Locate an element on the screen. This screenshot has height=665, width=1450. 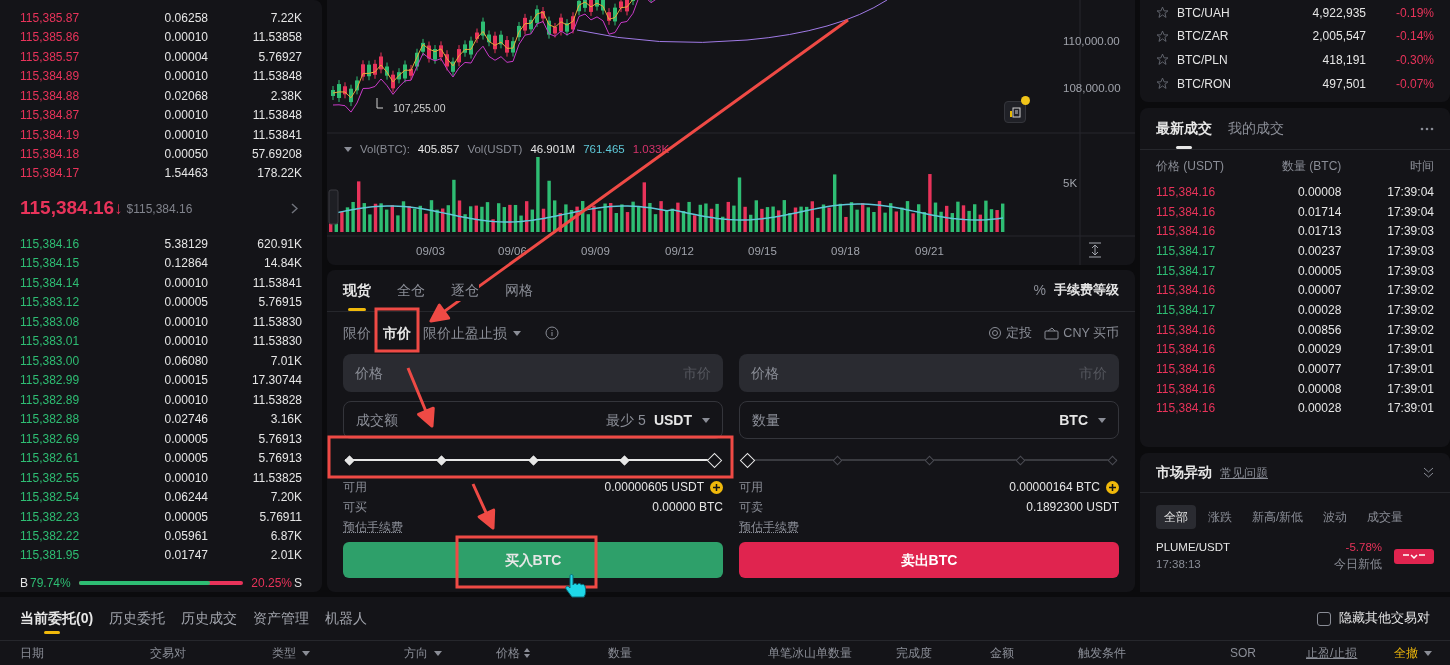
header-link: CNY 买币 is located at coordinates (1081, 333).